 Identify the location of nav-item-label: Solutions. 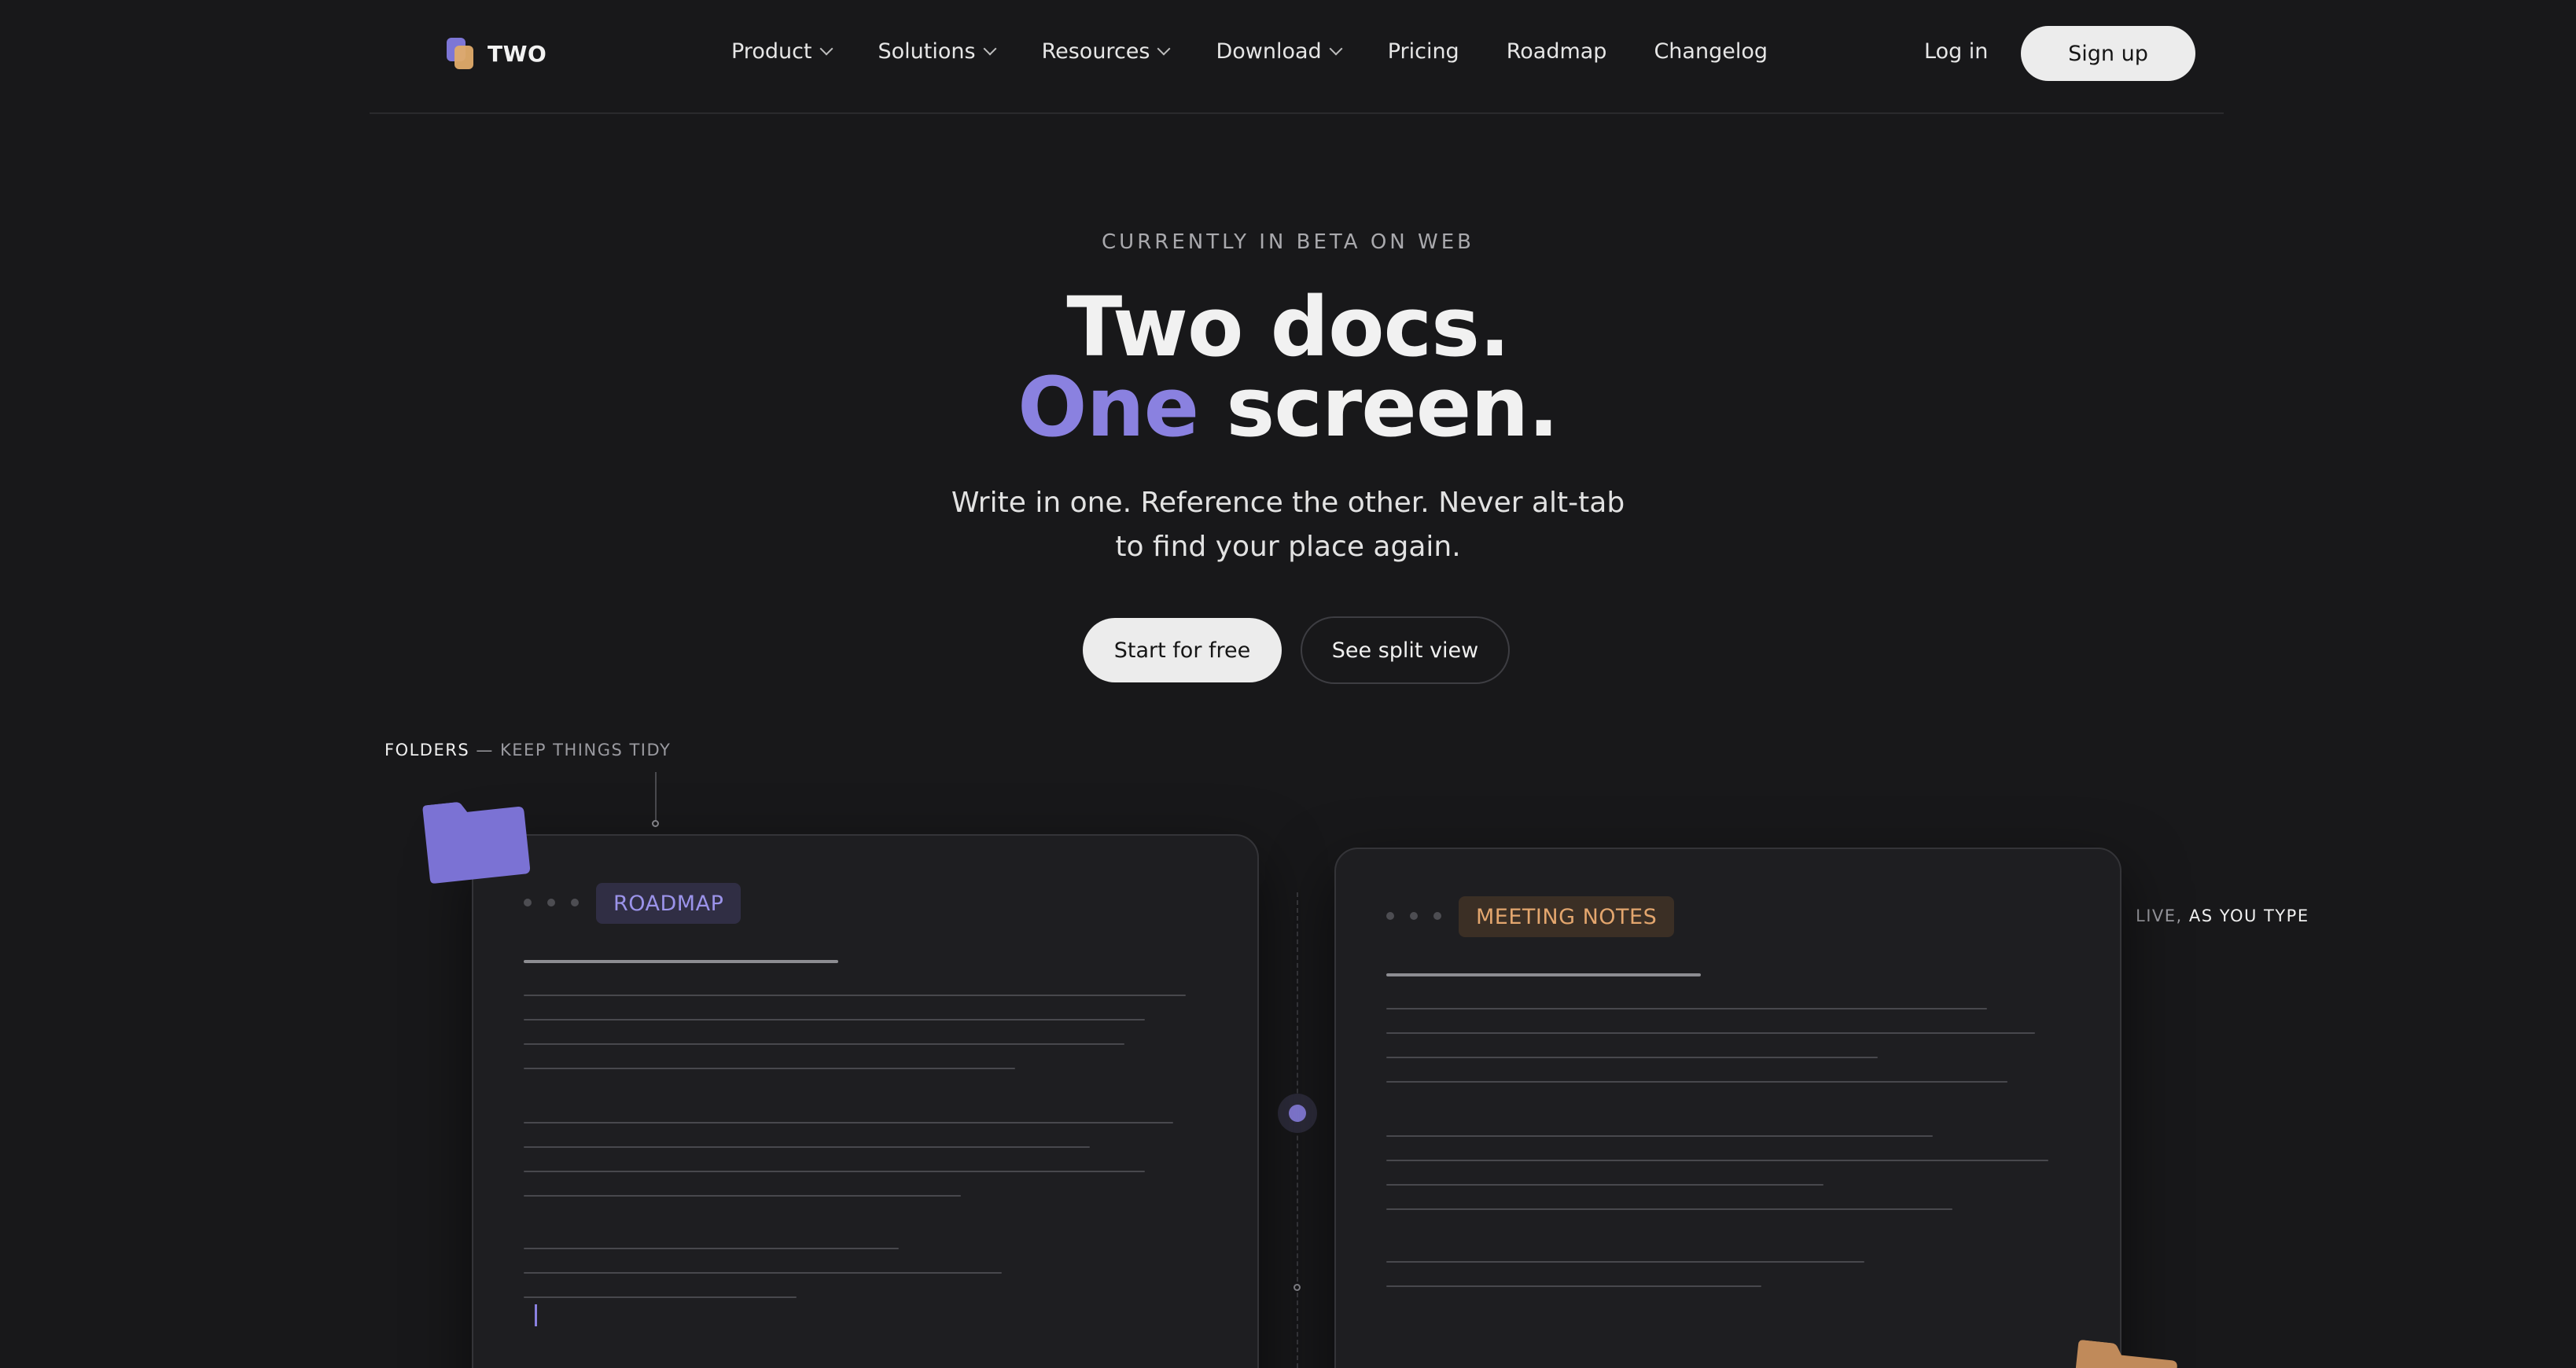
(927, 51).